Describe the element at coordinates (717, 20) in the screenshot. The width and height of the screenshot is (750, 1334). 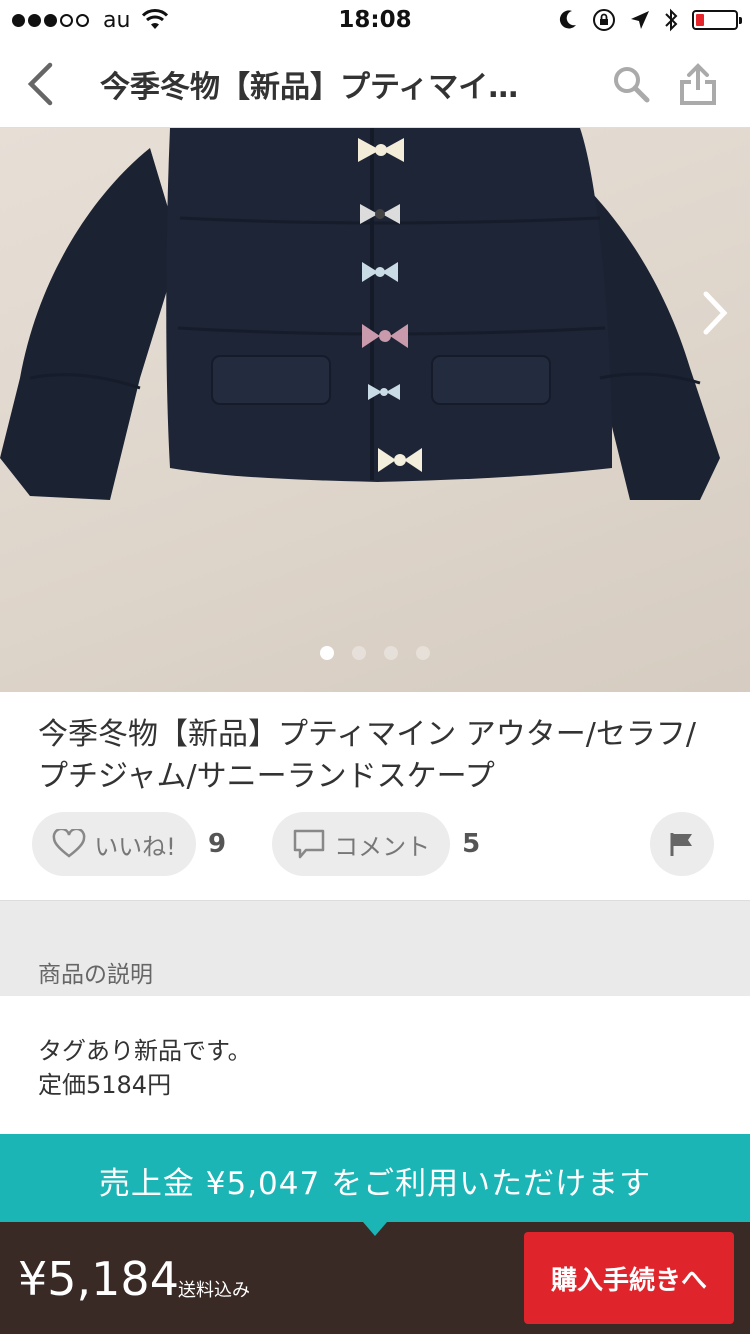
I see `battery-icon` at that location.